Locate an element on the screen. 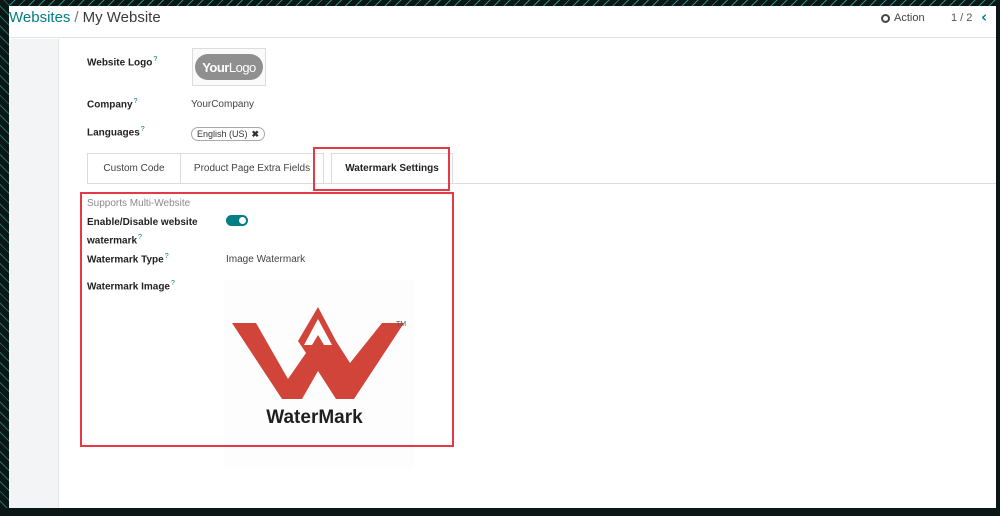 Image resolution: width=1000 pixels, height=516 pixels. pager-value: 1 / 2 is located at coordinates (961, 18).